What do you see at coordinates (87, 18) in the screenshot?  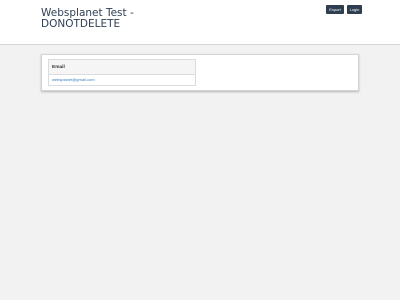 I see `site-title: Websplanet Test - DONOTDELETE` at bounding box center [87, 18].